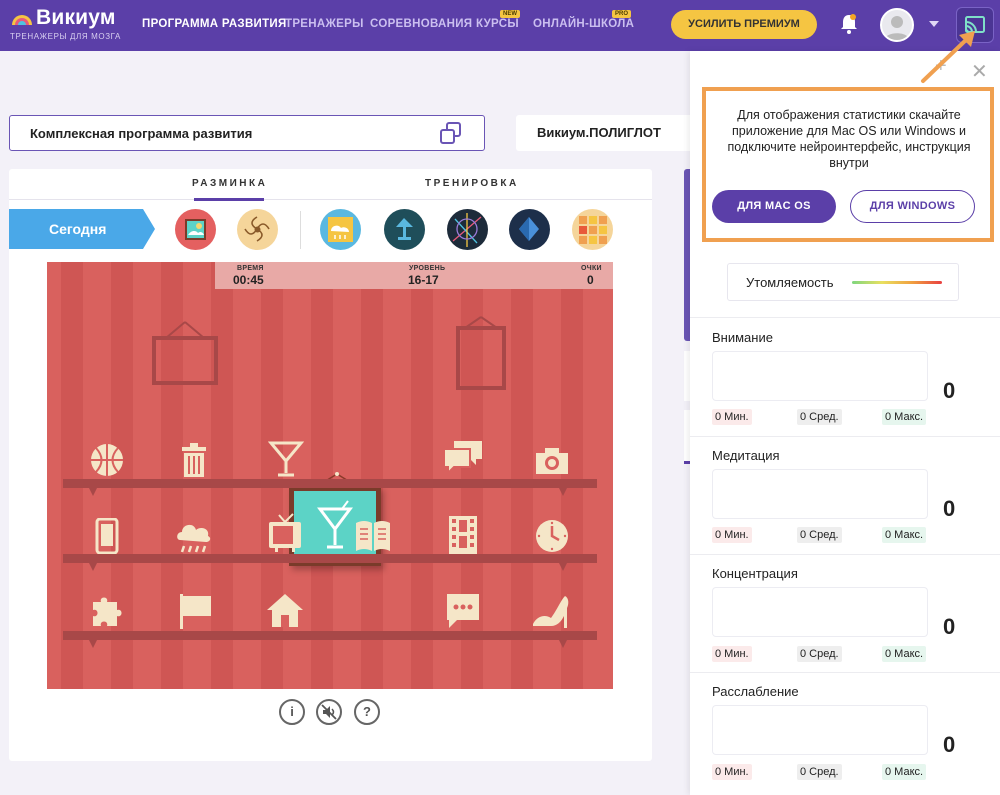  Describe the element at coordinates (755, 573) in the screenshot. I see `metric-concentration-title: Концентрация` at that location.